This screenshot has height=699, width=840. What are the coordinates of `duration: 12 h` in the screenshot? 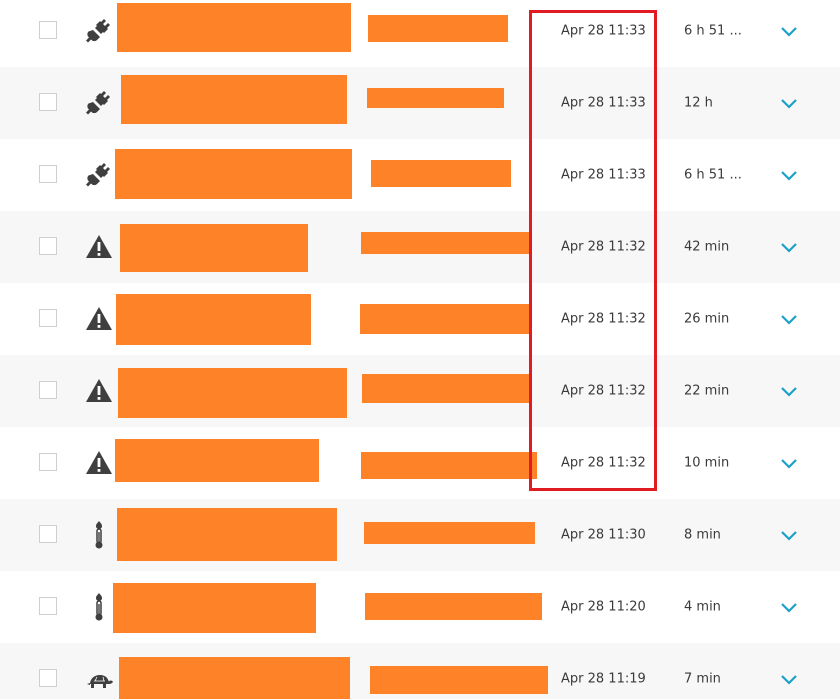 It's located at (698, 103).